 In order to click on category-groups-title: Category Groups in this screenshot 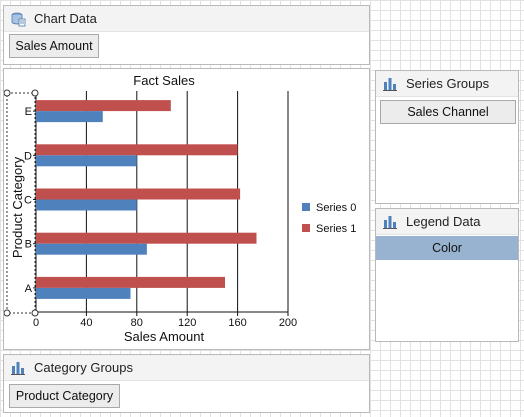, I will do `click(83, 367)`.